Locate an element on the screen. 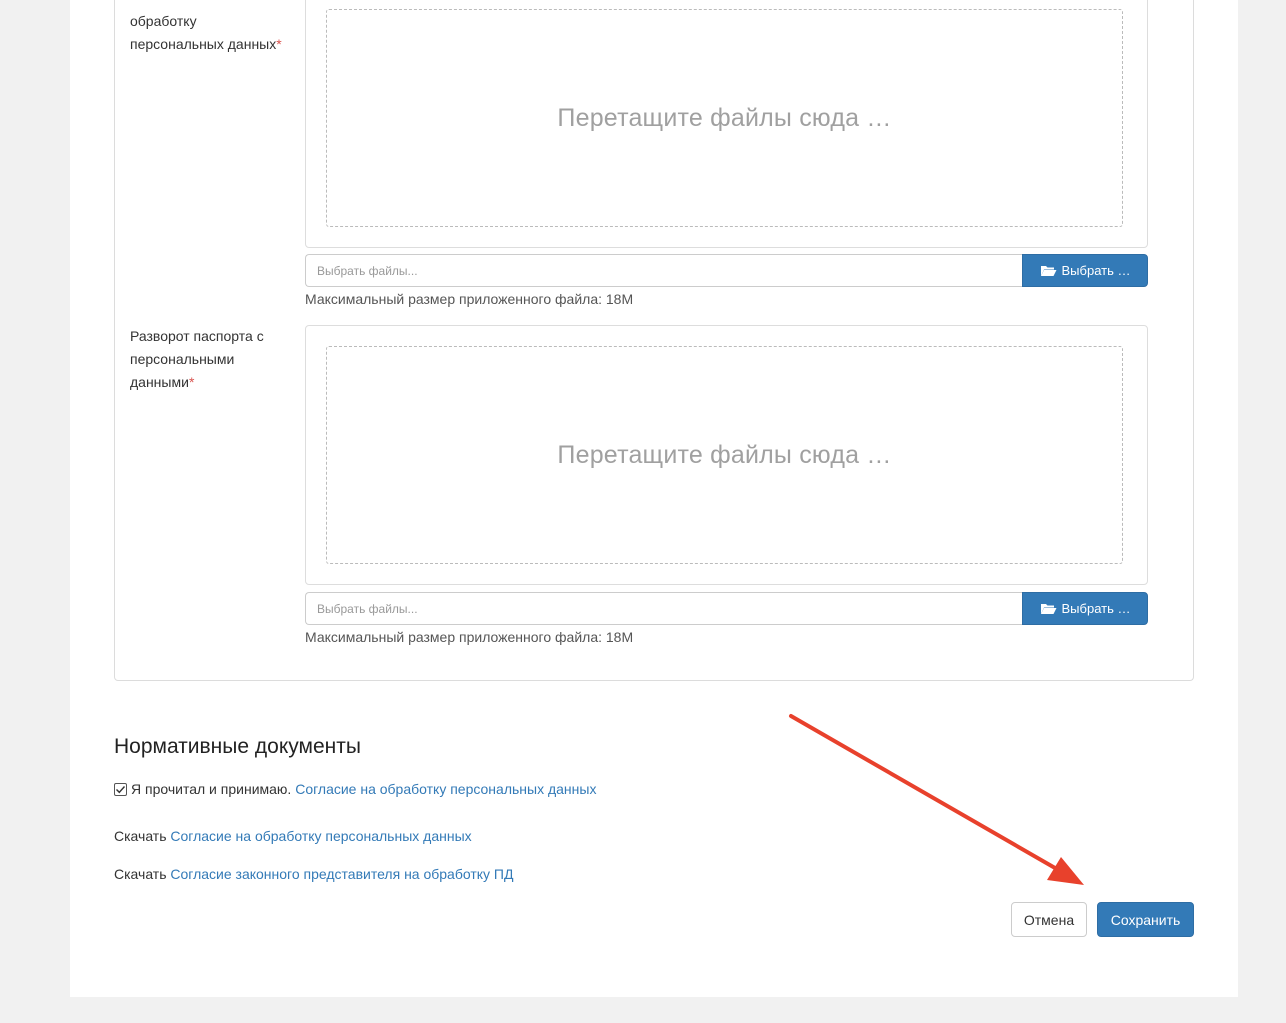  check-icon is located at coordinates (121, 789).